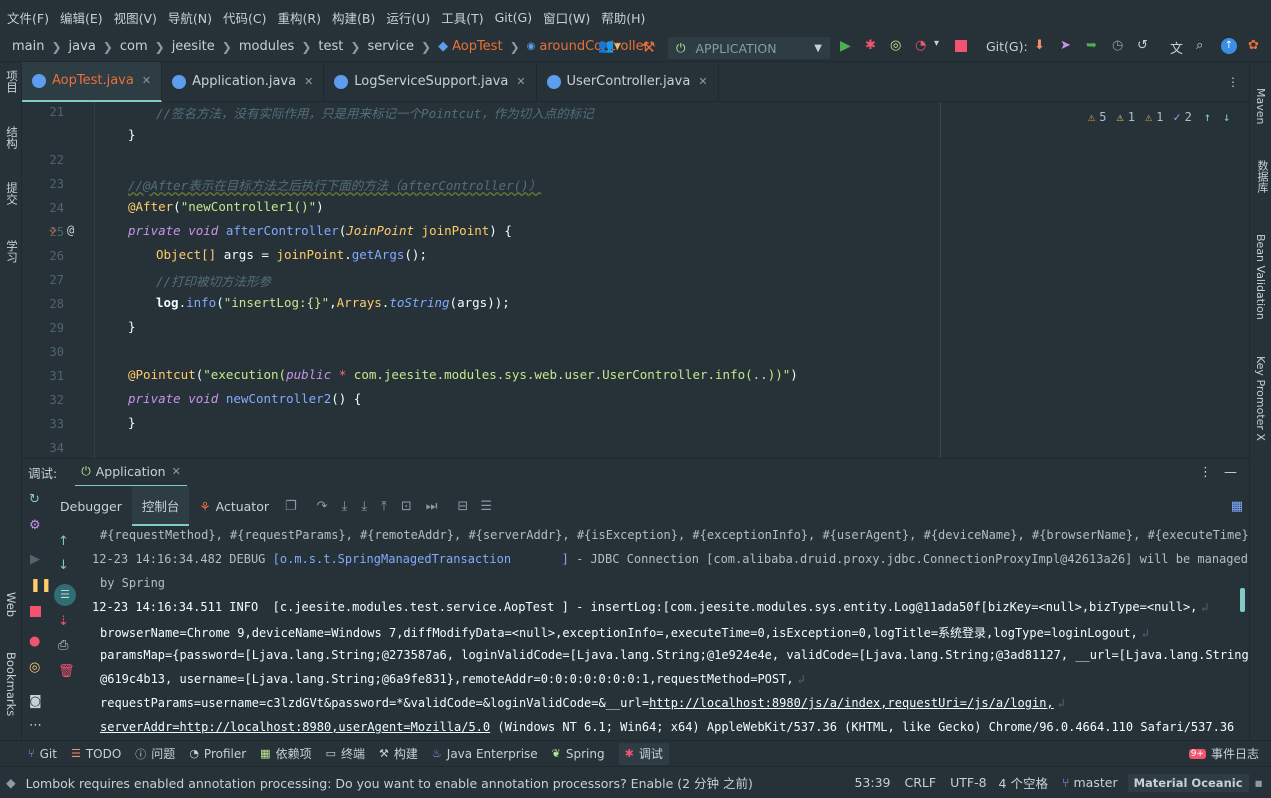  What do you see at coordinates (28, 46) in the screenshot?
I see `breadcrumb-item: main` at bounding box center [28, 46].